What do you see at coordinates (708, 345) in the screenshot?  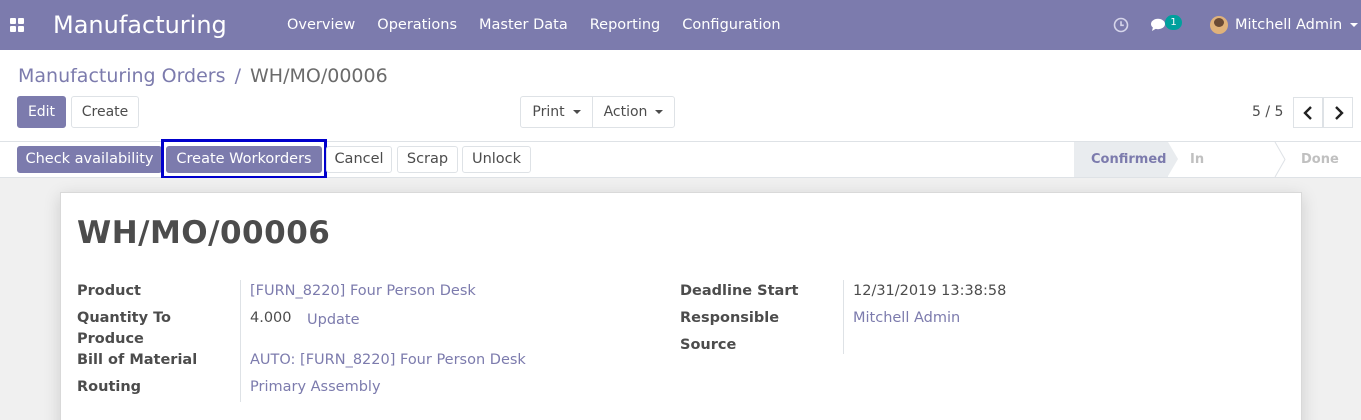 I see `source-label: Source` at bounding box center [708, 345].